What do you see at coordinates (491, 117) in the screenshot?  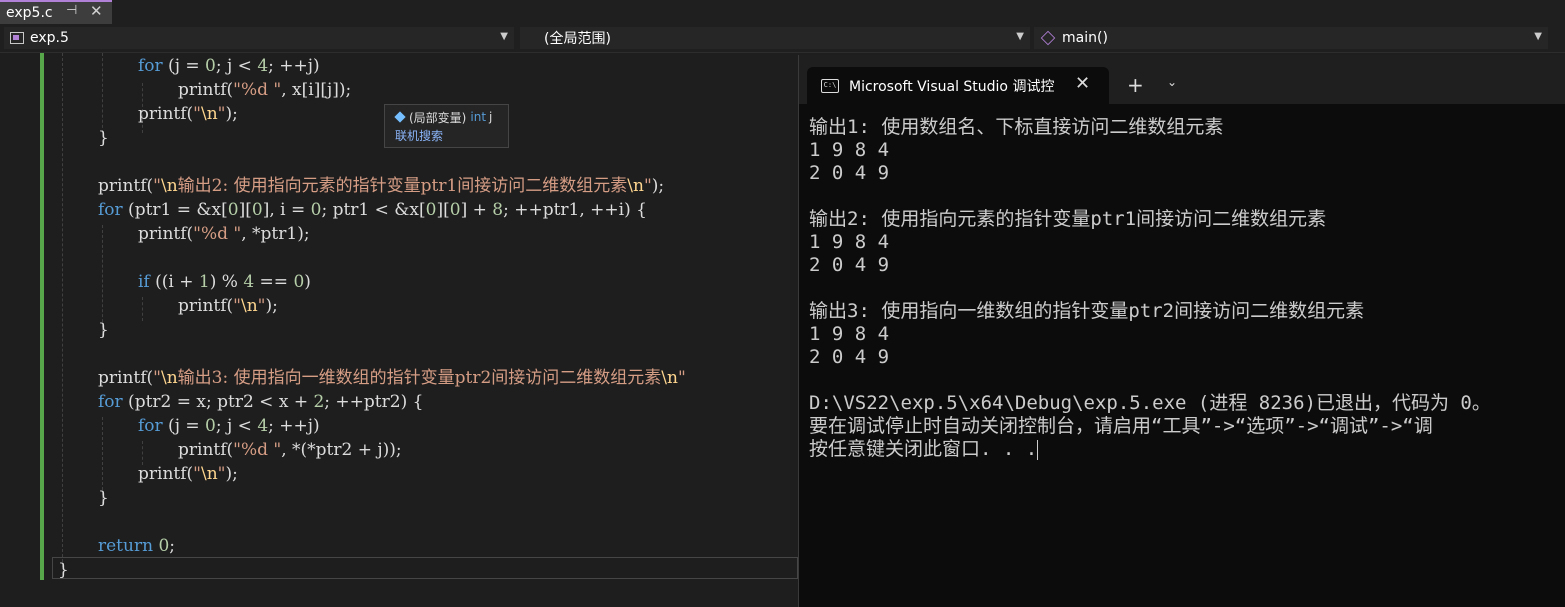 I see `tooltip-var-name: j` at bounding box center [491, 117].